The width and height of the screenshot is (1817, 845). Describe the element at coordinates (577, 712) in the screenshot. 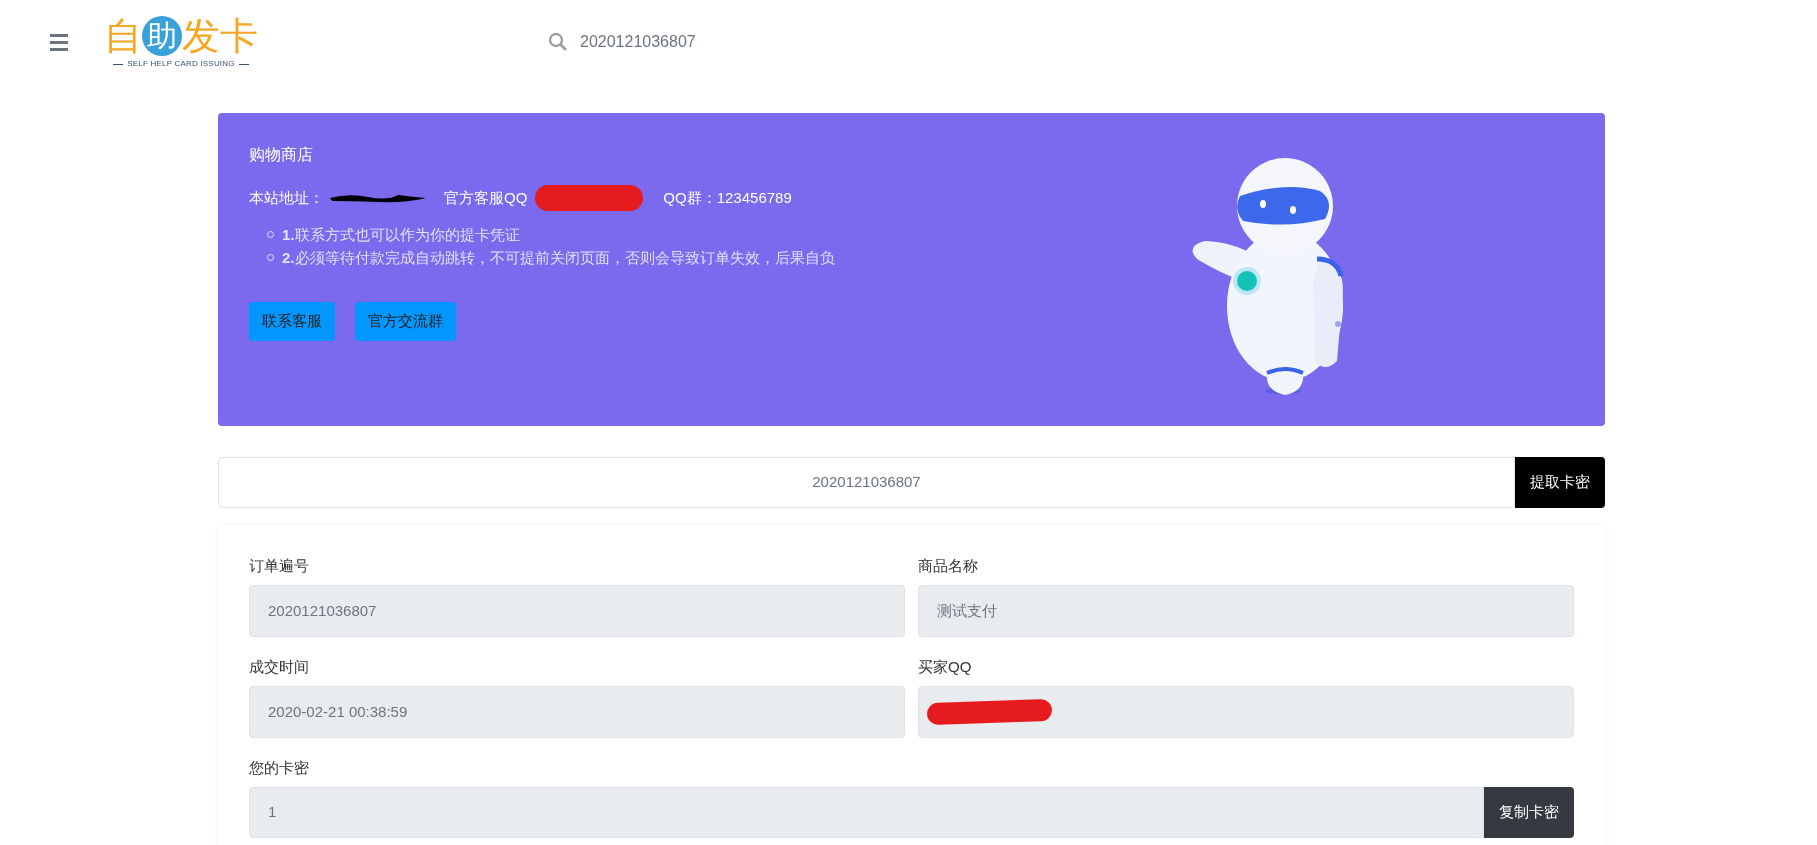

I see `field-value: 2020-02-21 00:38:59` at that location.